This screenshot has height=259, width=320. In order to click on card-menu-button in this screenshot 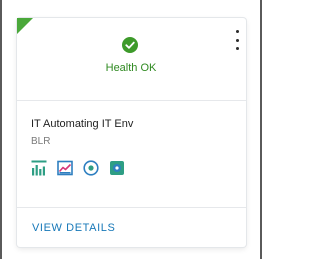, I will do `click(237, 40)`.